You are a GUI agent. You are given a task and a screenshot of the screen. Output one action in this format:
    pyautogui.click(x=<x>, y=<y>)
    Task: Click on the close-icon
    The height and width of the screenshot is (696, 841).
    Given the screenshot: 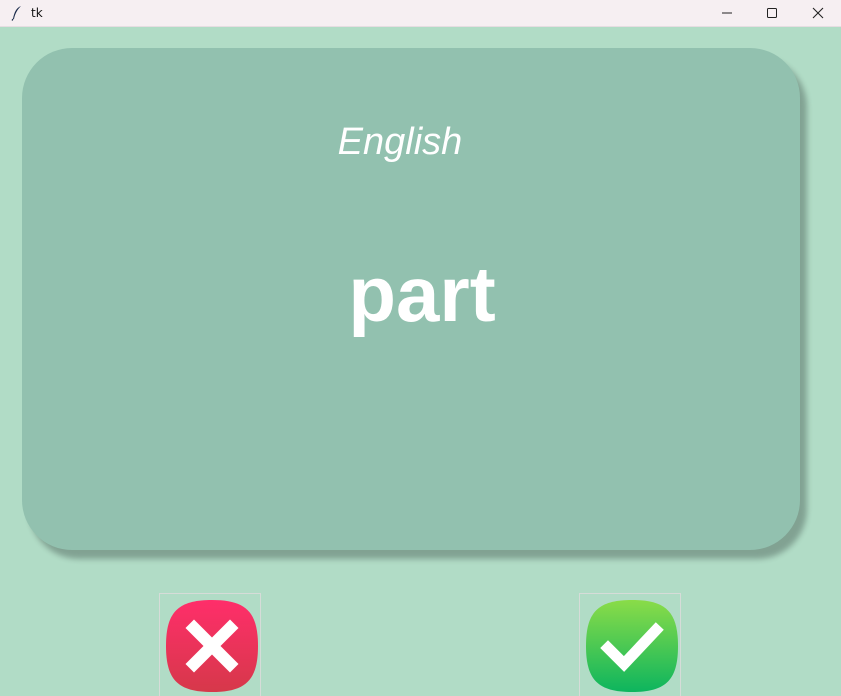 What is the action you would take?
    pyautogui.click(x=818, y=13)
    